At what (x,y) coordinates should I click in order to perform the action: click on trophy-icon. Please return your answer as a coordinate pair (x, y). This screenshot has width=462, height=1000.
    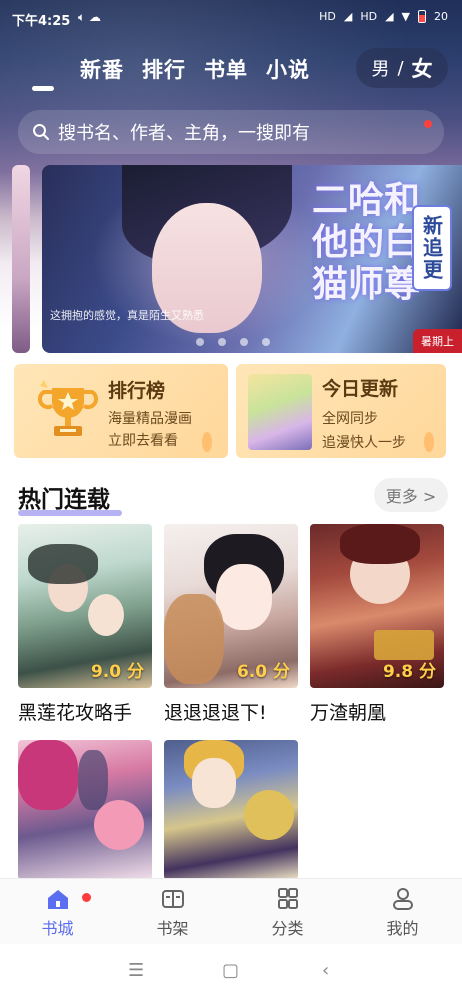
    Looking at the image, I should click on (68, 408).